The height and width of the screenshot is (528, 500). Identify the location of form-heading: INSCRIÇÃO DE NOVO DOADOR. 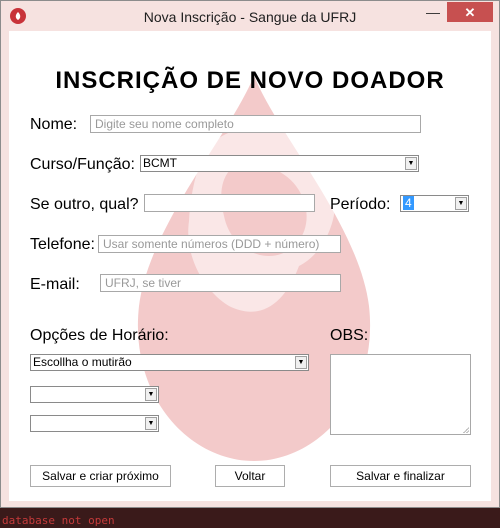
(250, 80).